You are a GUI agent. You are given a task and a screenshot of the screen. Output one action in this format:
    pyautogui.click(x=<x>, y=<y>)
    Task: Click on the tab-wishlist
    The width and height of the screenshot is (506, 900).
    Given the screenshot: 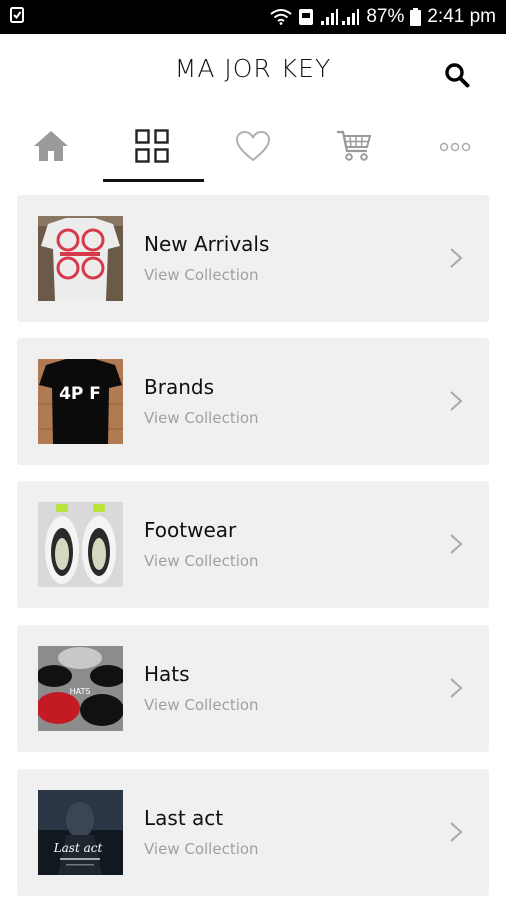 What is the action you would take?
    pyautogui.click(x=252, y=148)
    